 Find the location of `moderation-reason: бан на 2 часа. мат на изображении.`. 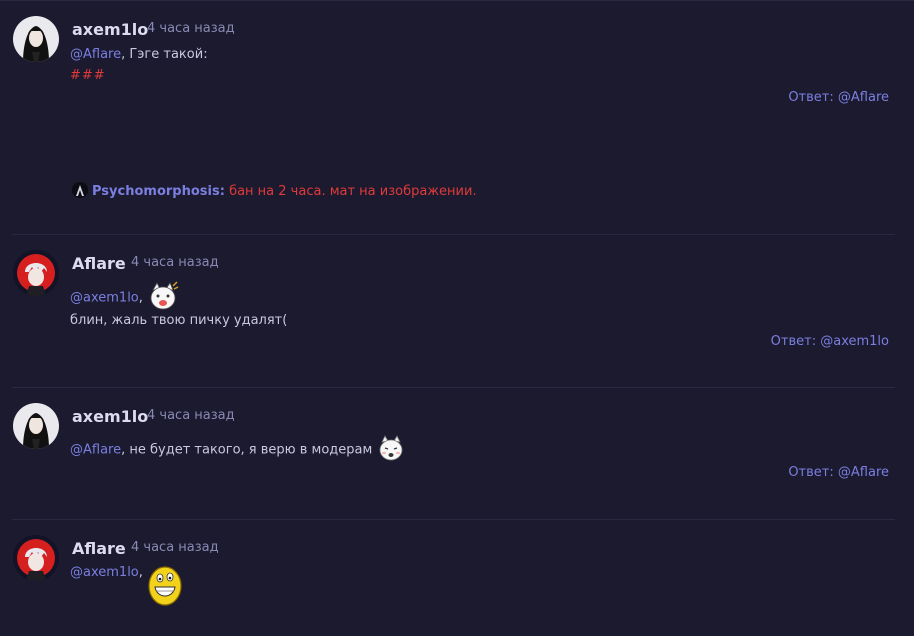

moderation-reason: бан на 2 часа. мат на изображении. is located at coordinates (353, 191).